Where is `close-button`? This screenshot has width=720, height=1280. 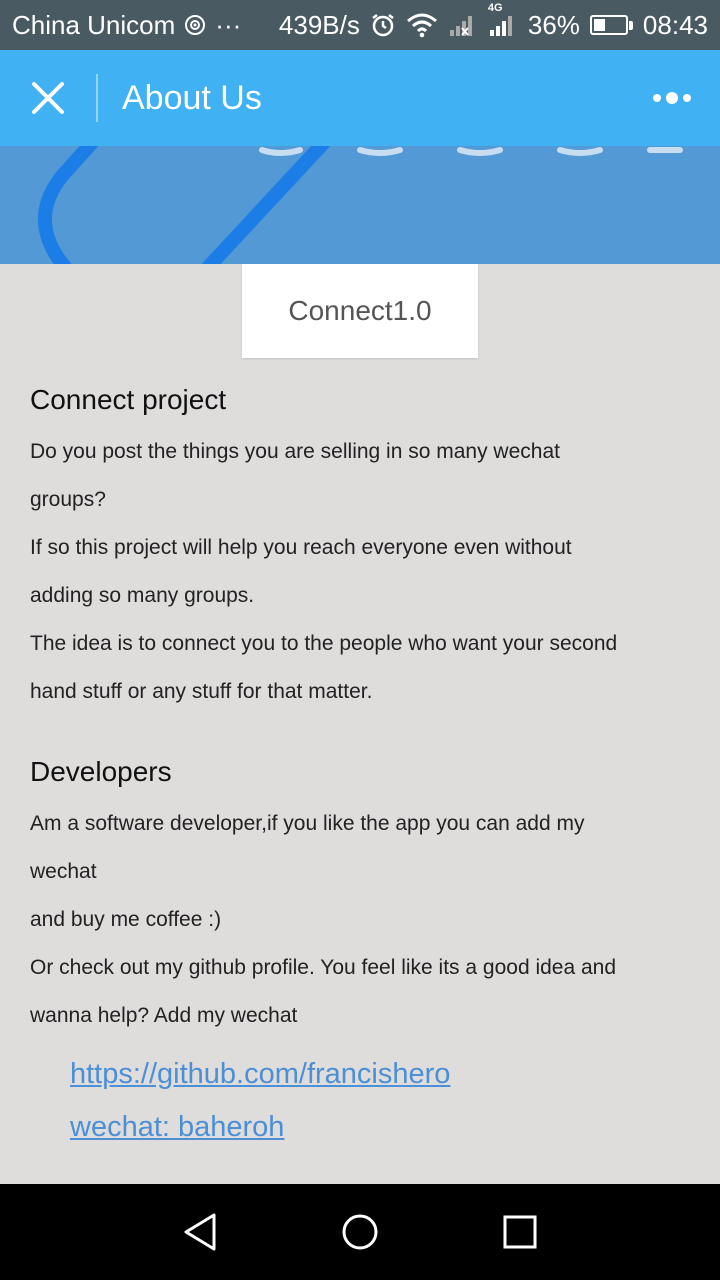
close-button is located at coordinates (48, 98).